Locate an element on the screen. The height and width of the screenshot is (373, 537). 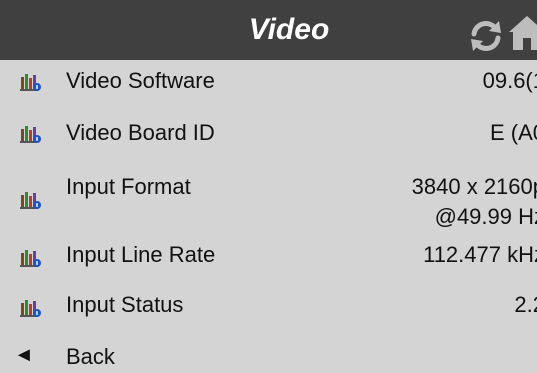
page-title: Video is located at coordinates (289, 29).